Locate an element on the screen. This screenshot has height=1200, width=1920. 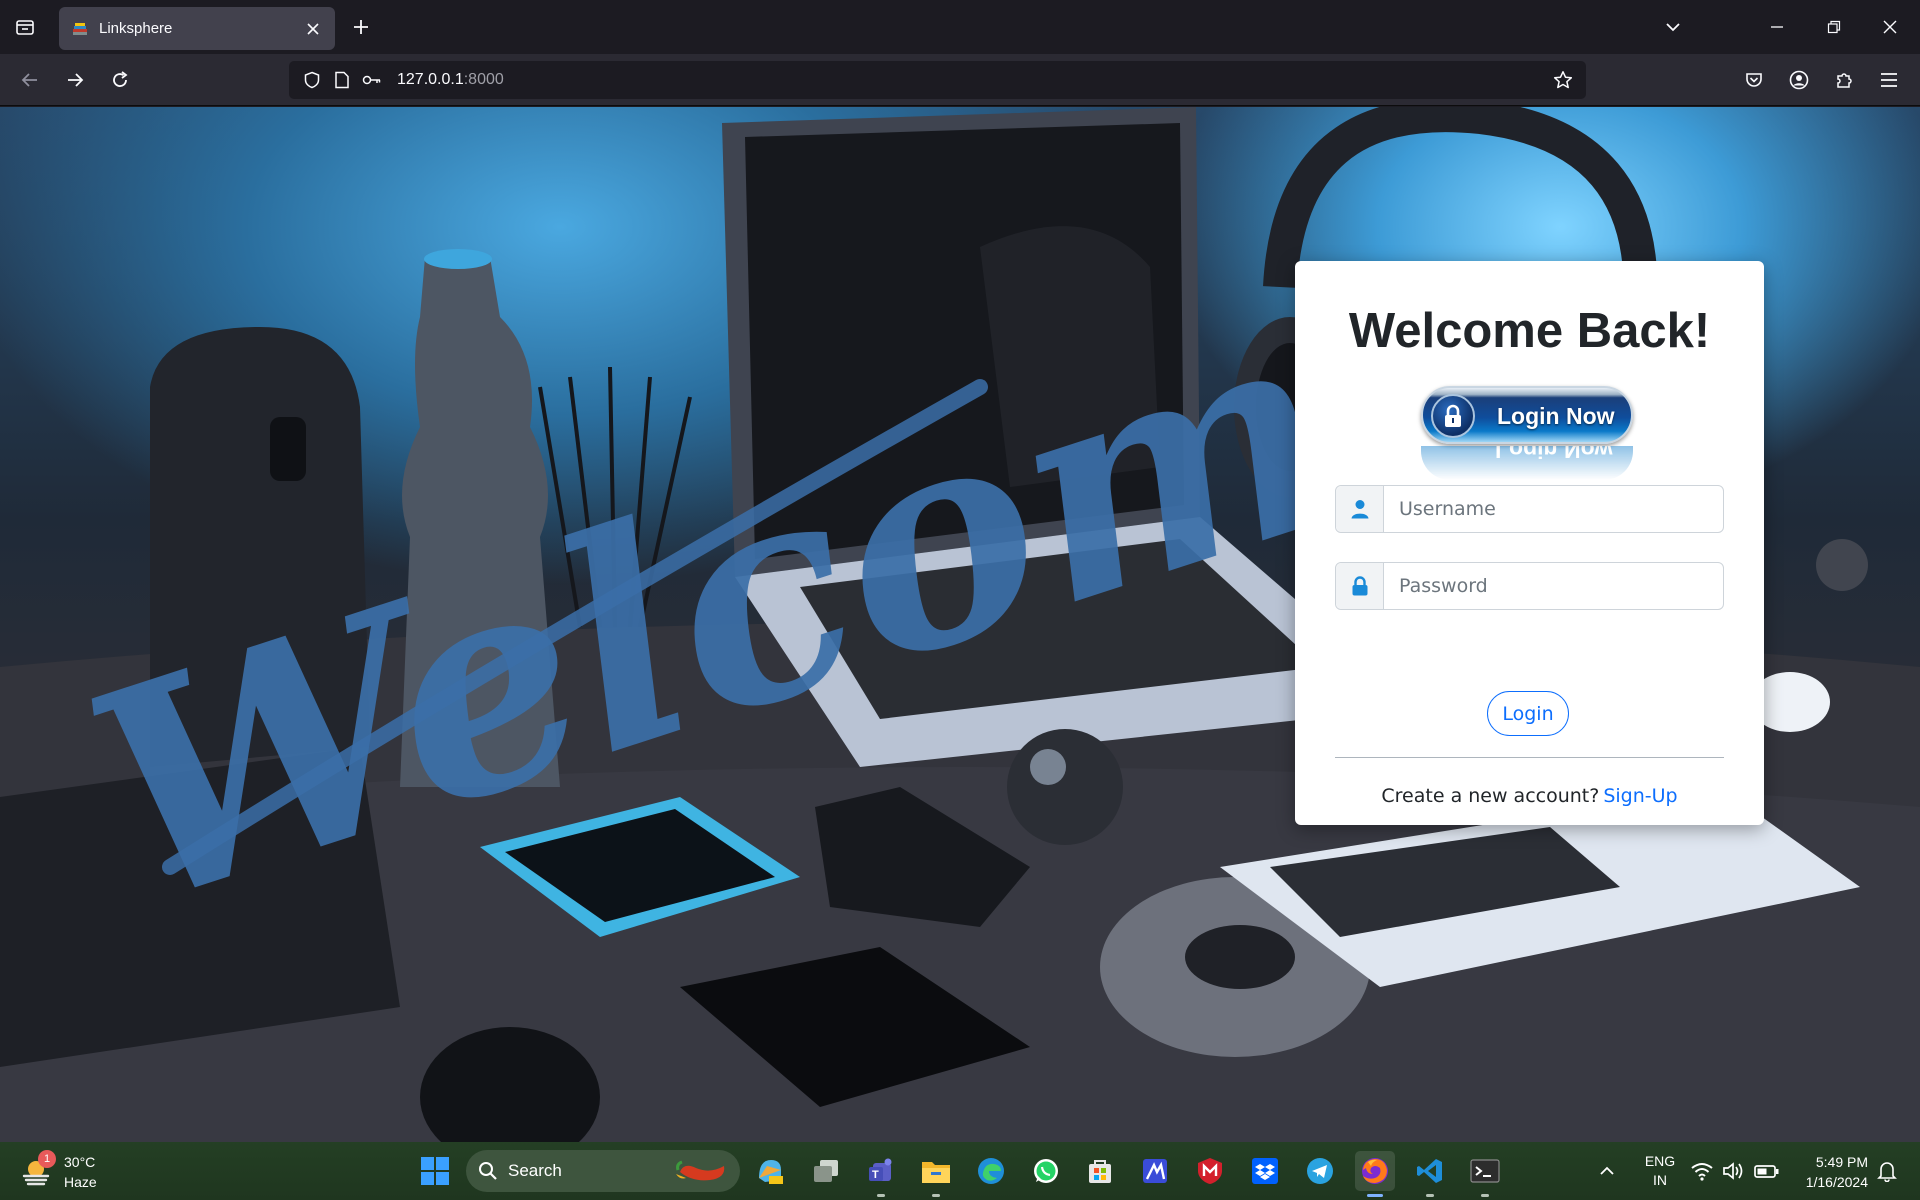
badge-reflection: Login Now is located at coordinates (1527, 463).